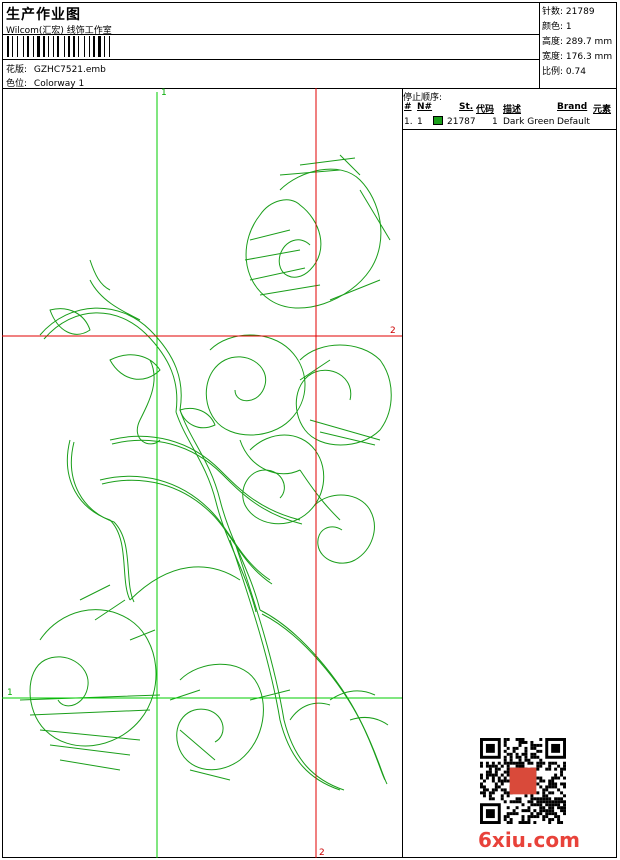  What do you see at coordinates (523, 781) in the screenshot?
I see `seal-stamp` at bounding box center [523, 781].